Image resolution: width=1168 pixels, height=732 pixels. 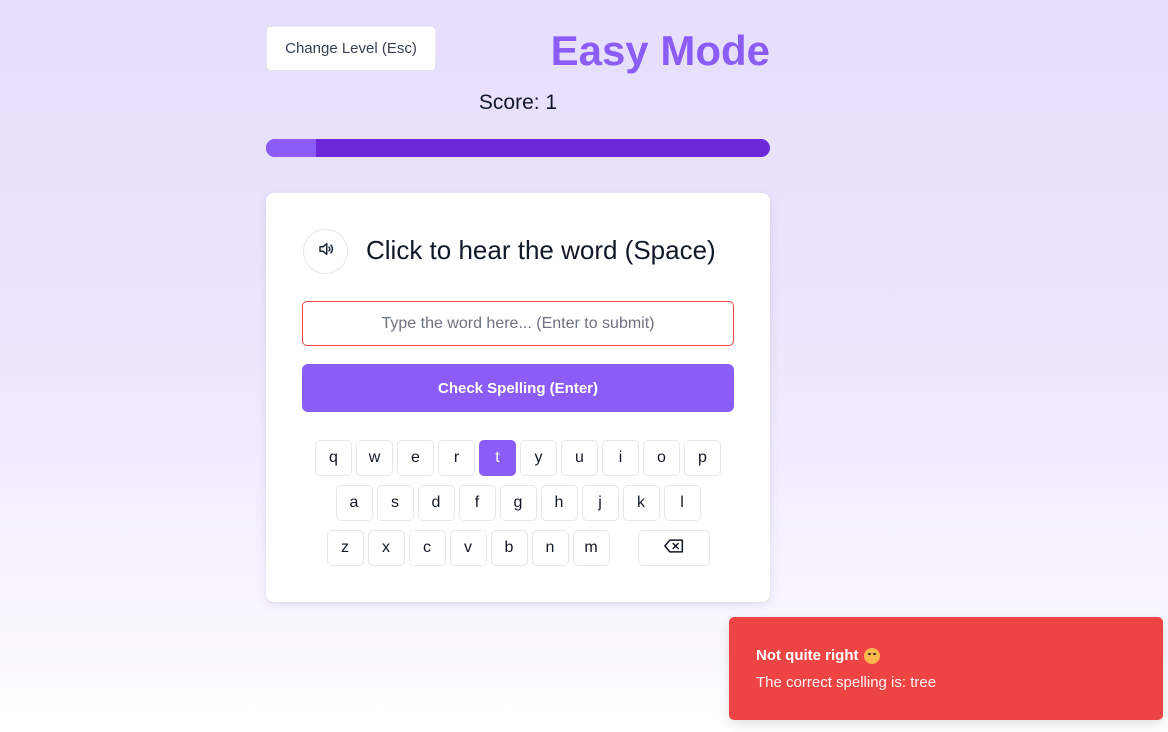 I want to click on key-y: y, so click(x=538, y=458).